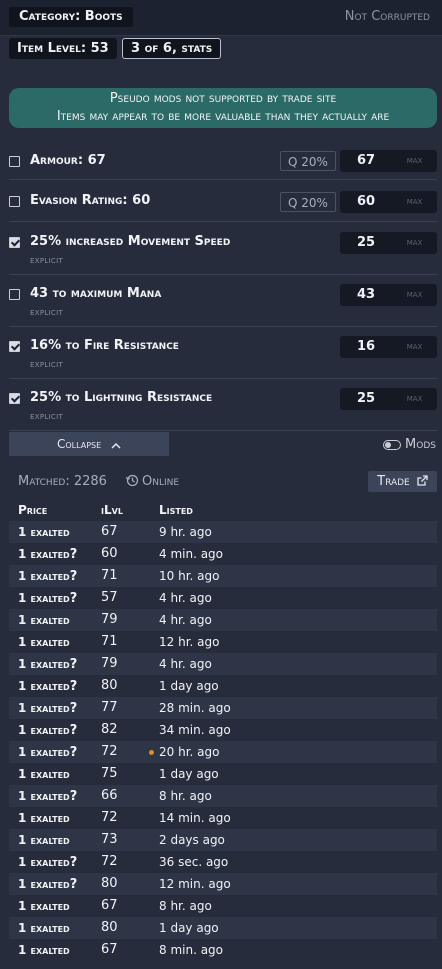  What do you see at coordinates (366, 161) in the screenshot?
I see `min-value: 67` at bounding box center [366, 161].